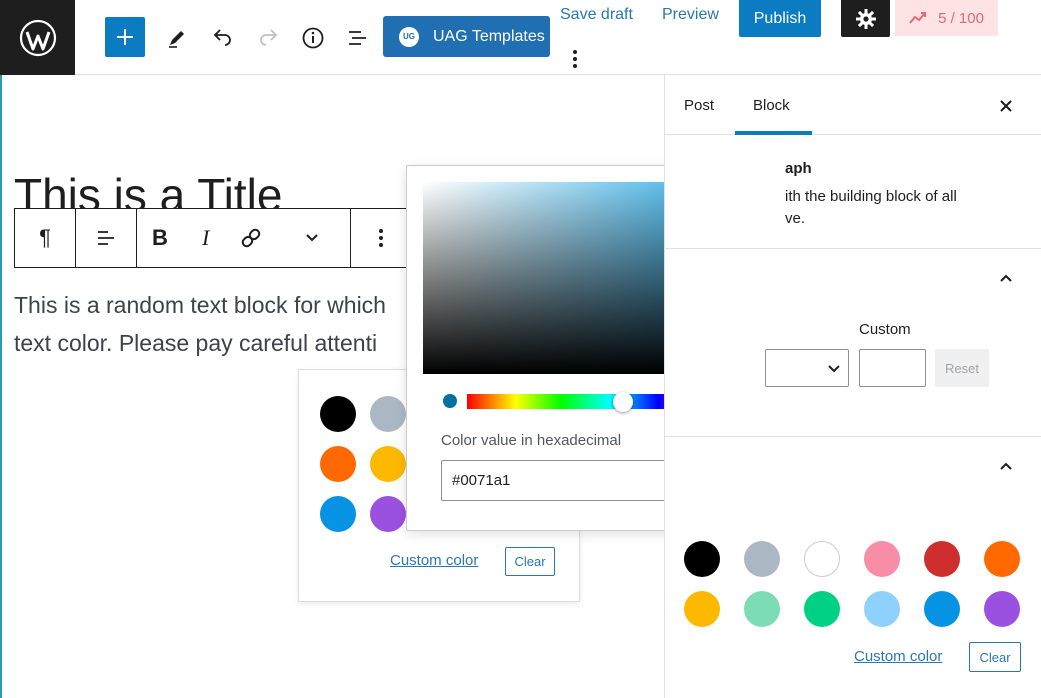  Describe the element at coordinates (853, 105) in the screenshot. I see `sidebar-tabs: Post Block` at that location.